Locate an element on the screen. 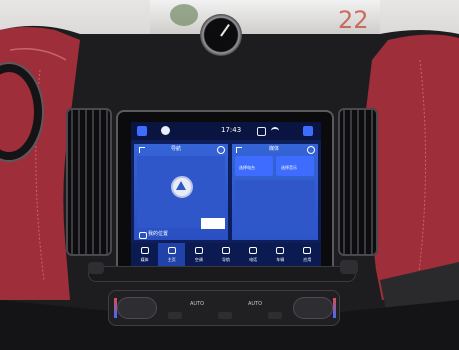 The image size is (459, 350). my-location-label: 我的位置 is located at coordinates (158, 234).